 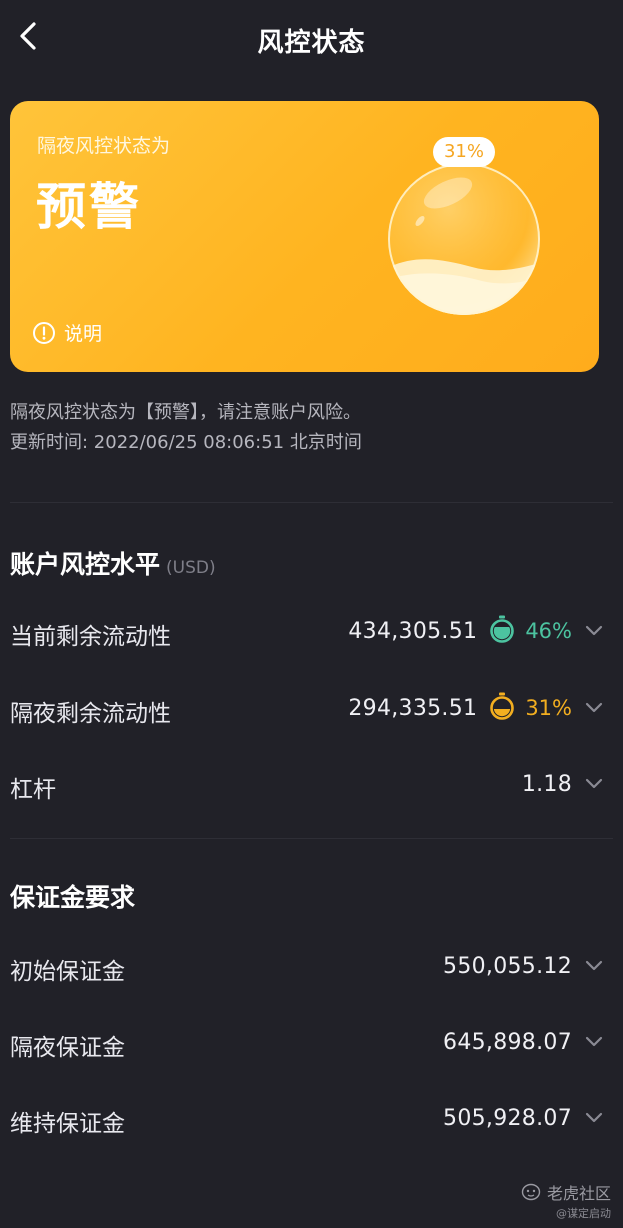 What do you see at coordinates (185, 412) in the screenshot?
I see `risk-notice: 隔夜风控状态为【预警】，请注意账户风险。` at bounding box center [185, 412].